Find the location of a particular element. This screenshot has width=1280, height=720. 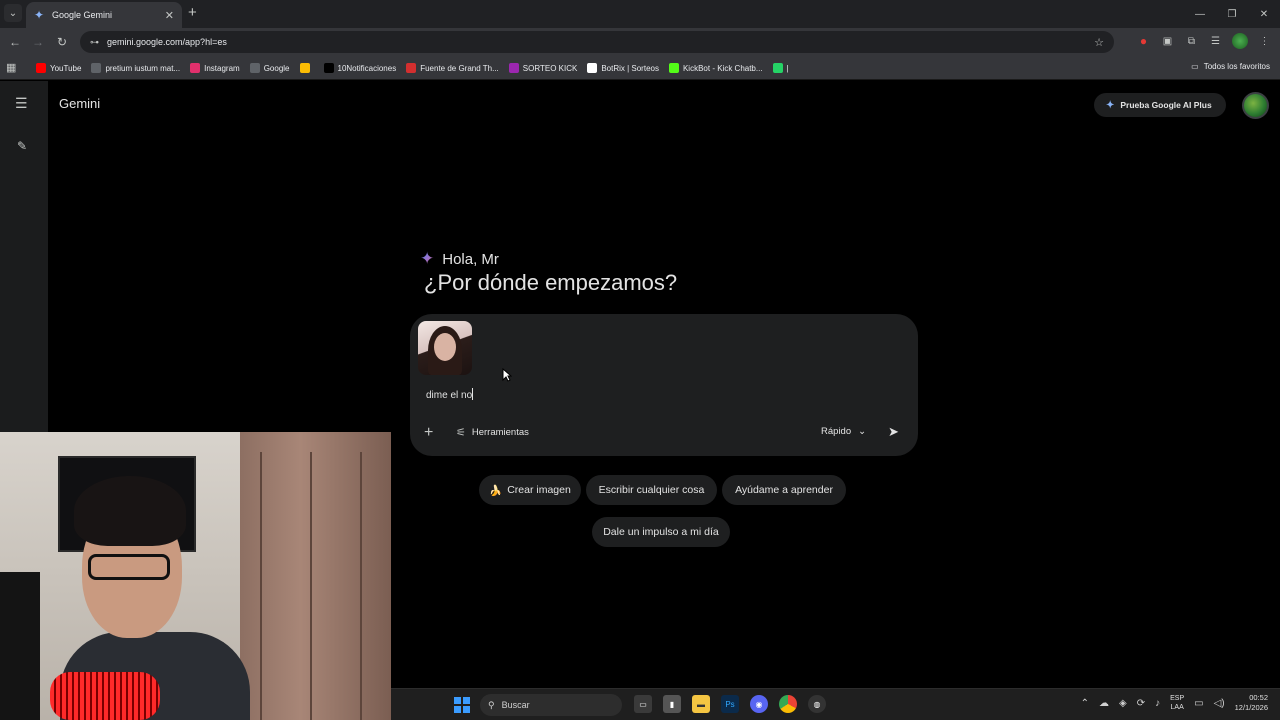

prompt-input-value: dime el no is located at coordinates (449, 395).